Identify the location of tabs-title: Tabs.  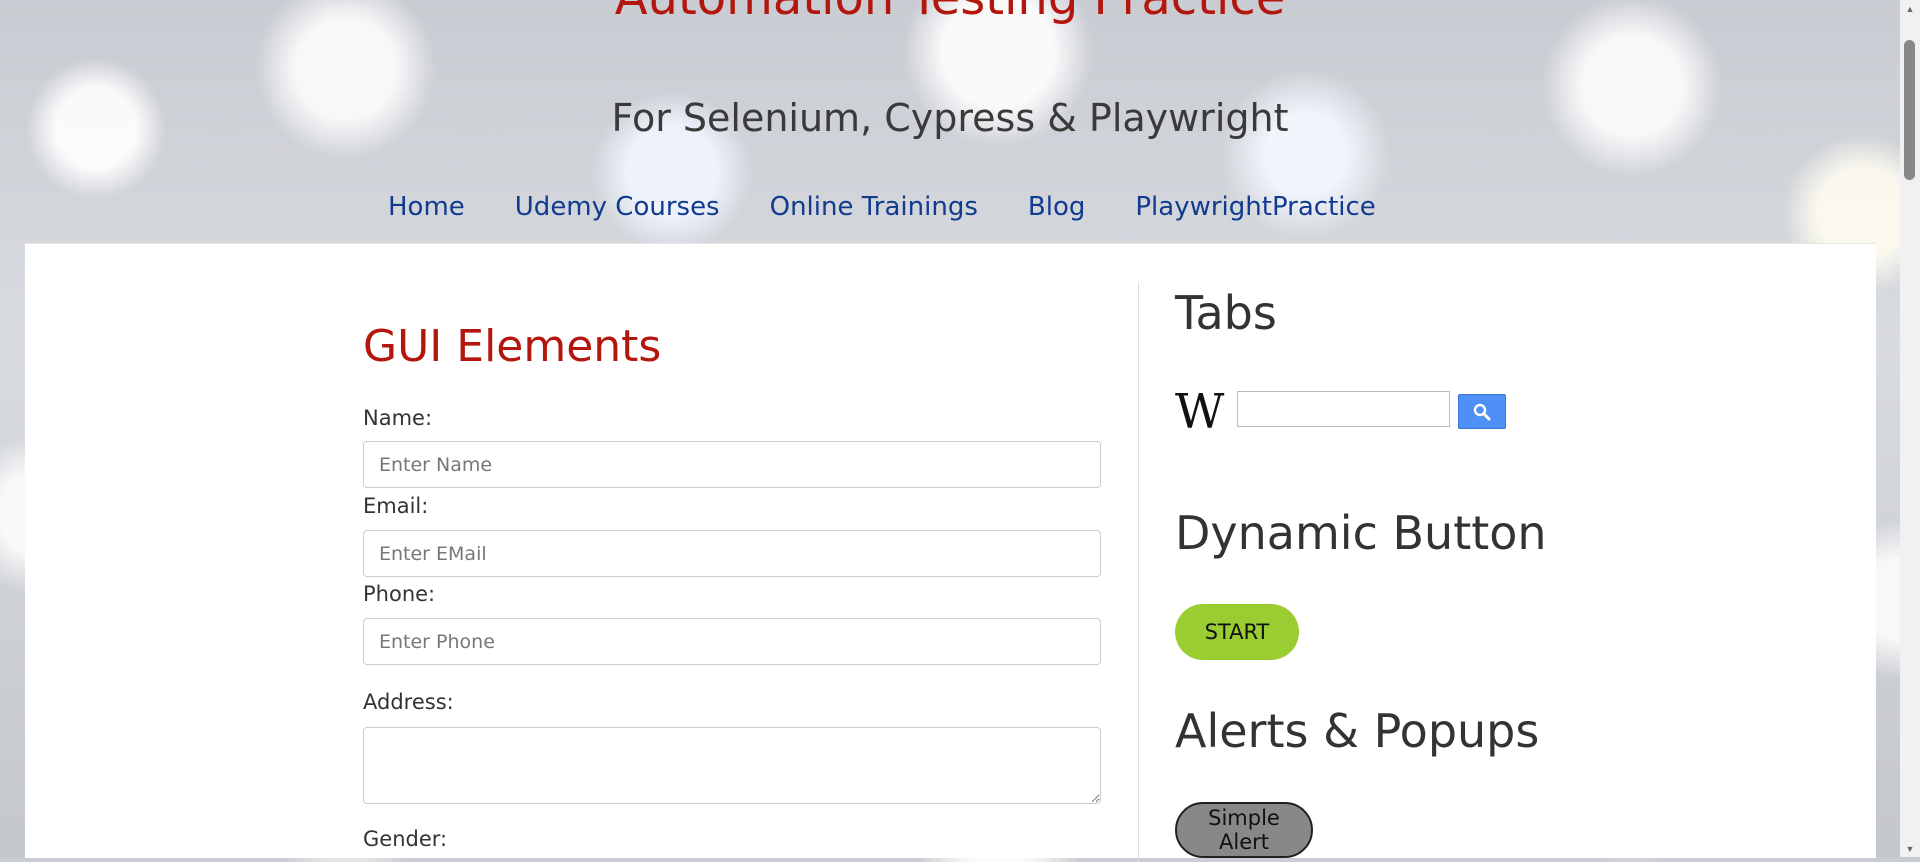
(1226, 313).